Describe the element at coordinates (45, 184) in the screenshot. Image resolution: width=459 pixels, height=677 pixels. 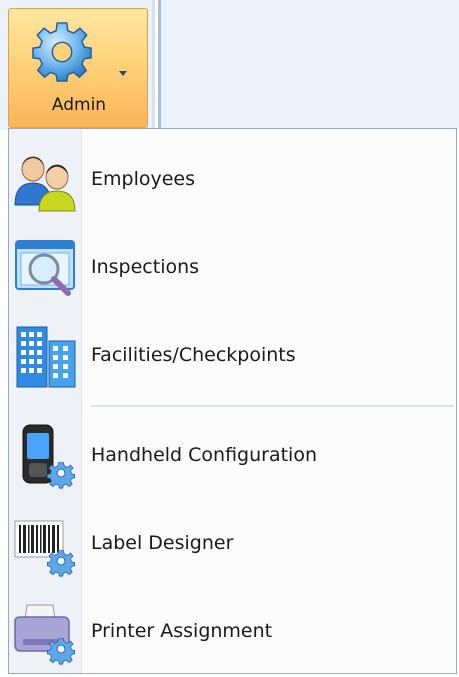
I see `employees-icon` at that location.